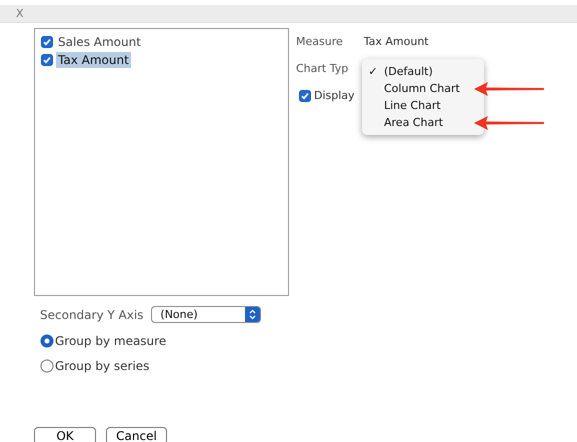 The height and width of the screenshot is (442, 577). What do you see at coordinates (20, 13) in the screenshot?
I see `close-button: X` at bounding box center [20, 13].